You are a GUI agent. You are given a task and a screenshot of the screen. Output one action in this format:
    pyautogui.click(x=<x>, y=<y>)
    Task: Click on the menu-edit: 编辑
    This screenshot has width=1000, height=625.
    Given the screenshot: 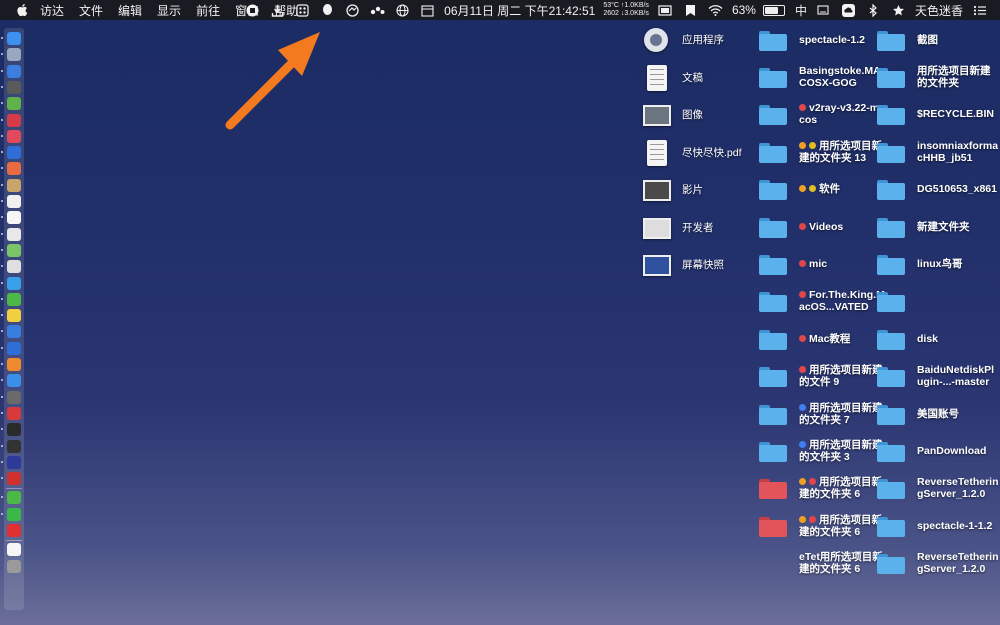 What is the action you would take?
    pyautogui.click(x=130, y=10)
    